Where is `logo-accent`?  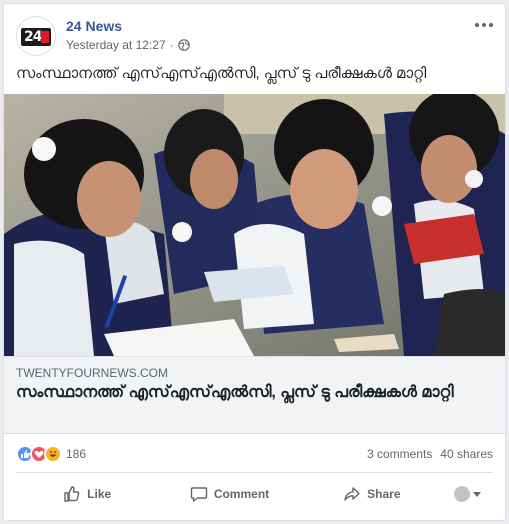
logo-accent is located at coordinates (45, 37).